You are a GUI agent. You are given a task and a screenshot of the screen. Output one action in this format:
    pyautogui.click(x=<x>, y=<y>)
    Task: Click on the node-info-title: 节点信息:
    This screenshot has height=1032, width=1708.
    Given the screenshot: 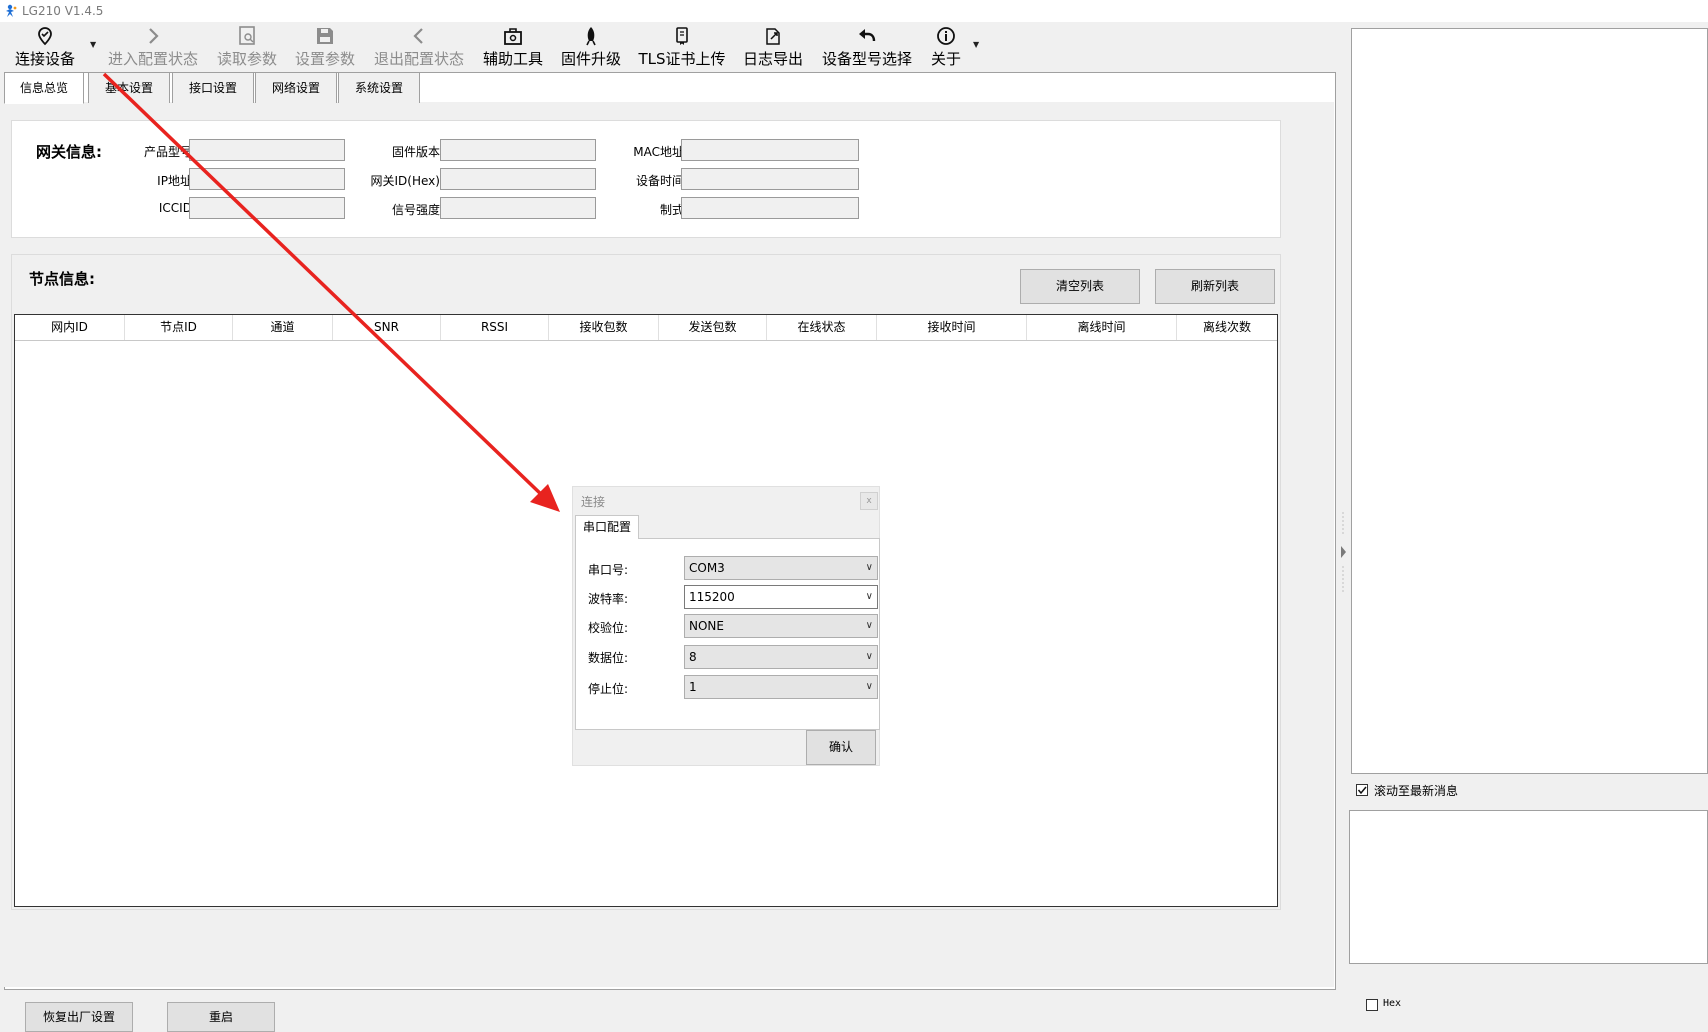 What is the action you would take?
    pyautogui.click(x=62, y=279)
    